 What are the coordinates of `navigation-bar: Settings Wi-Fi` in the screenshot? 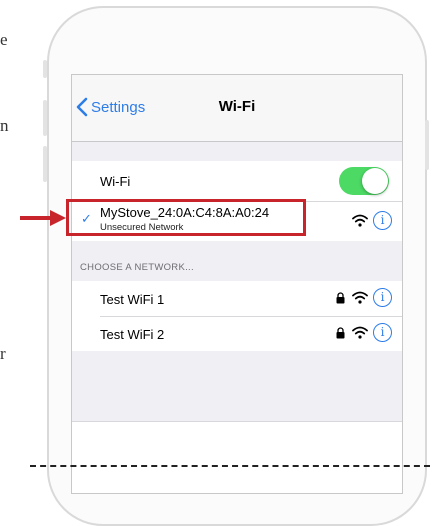 It's located at (237, 108).